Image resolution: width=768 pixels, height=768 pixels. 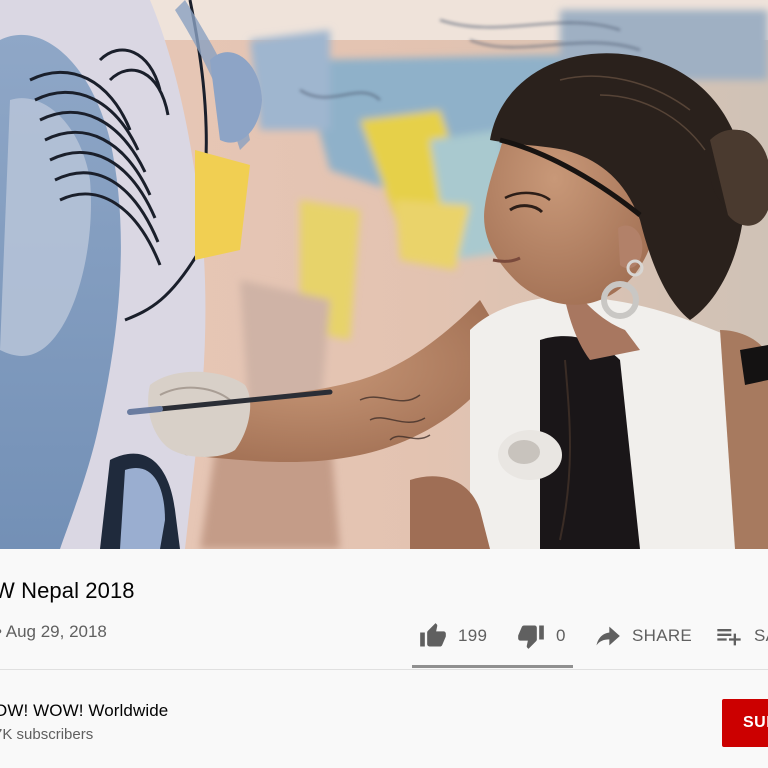 I want to click on share-button: SHARE, so click(x=642, y=636).